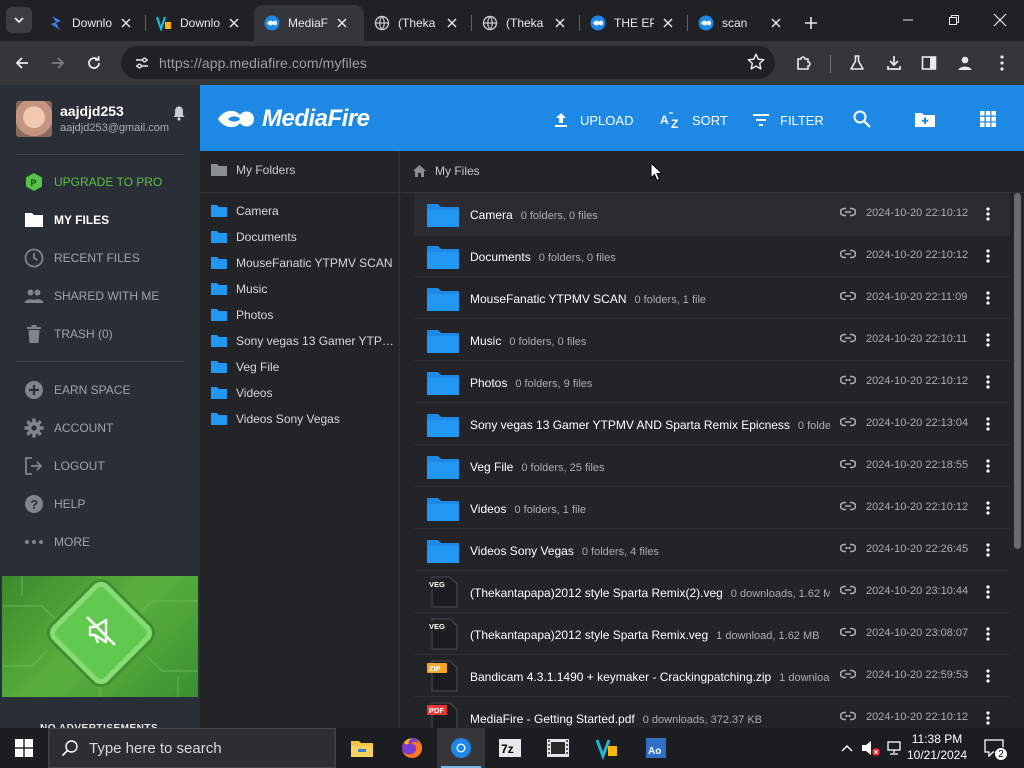 This screenshot has width=1024, height=768. Describe the element at coordinates (607, 748) in the screenshot. I see `taskbar-vsdc` at that location.